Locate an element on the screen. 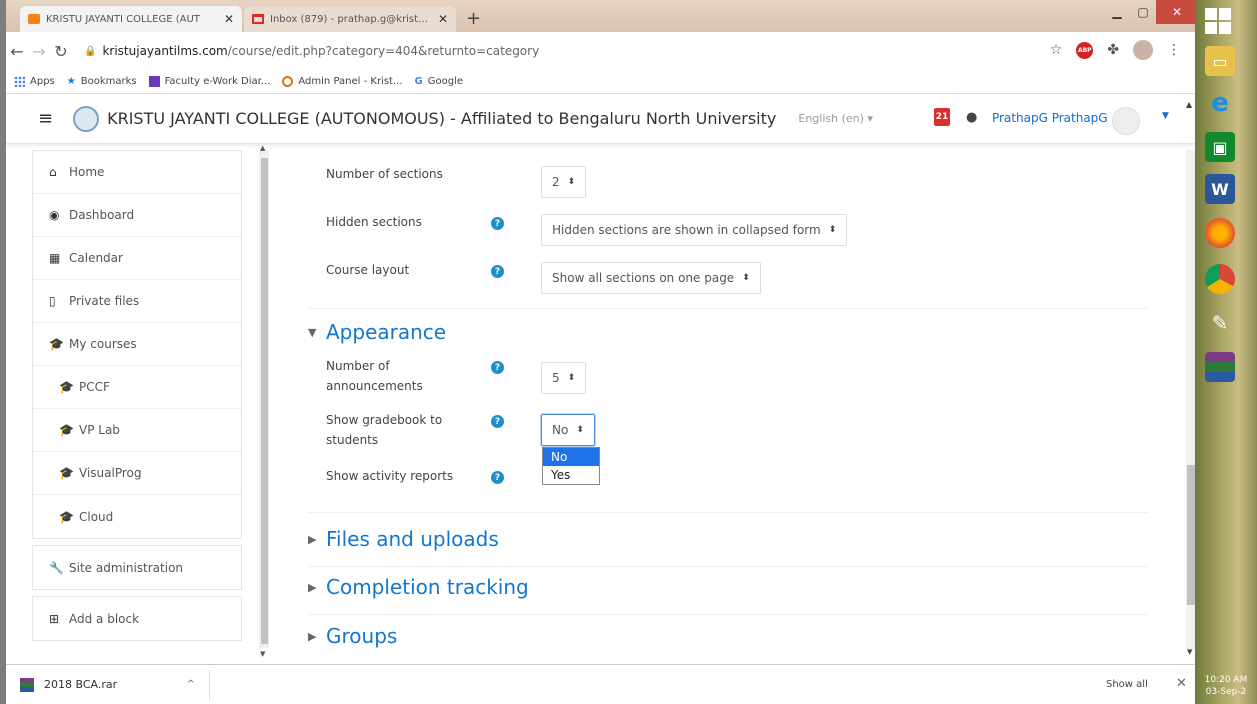 The width and height of the screenshot is (1257, 704). reload-icon: ↻ is located at coordinates (61, 51).